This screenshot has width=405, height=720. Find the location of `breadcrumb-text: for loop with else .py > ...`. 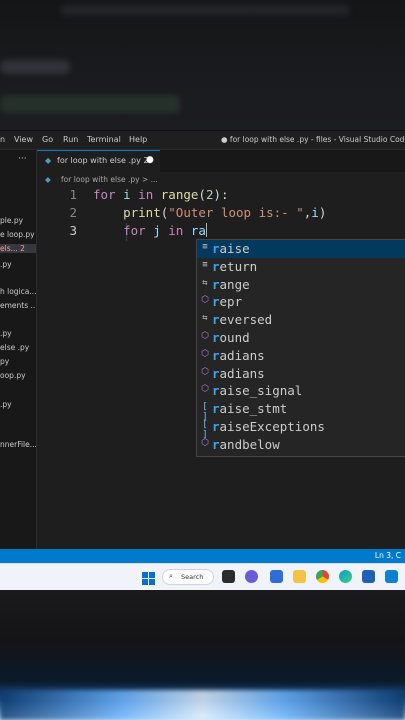

breadcrumb-text: for loop with else .py > ... is located at coordinates (109, 179).